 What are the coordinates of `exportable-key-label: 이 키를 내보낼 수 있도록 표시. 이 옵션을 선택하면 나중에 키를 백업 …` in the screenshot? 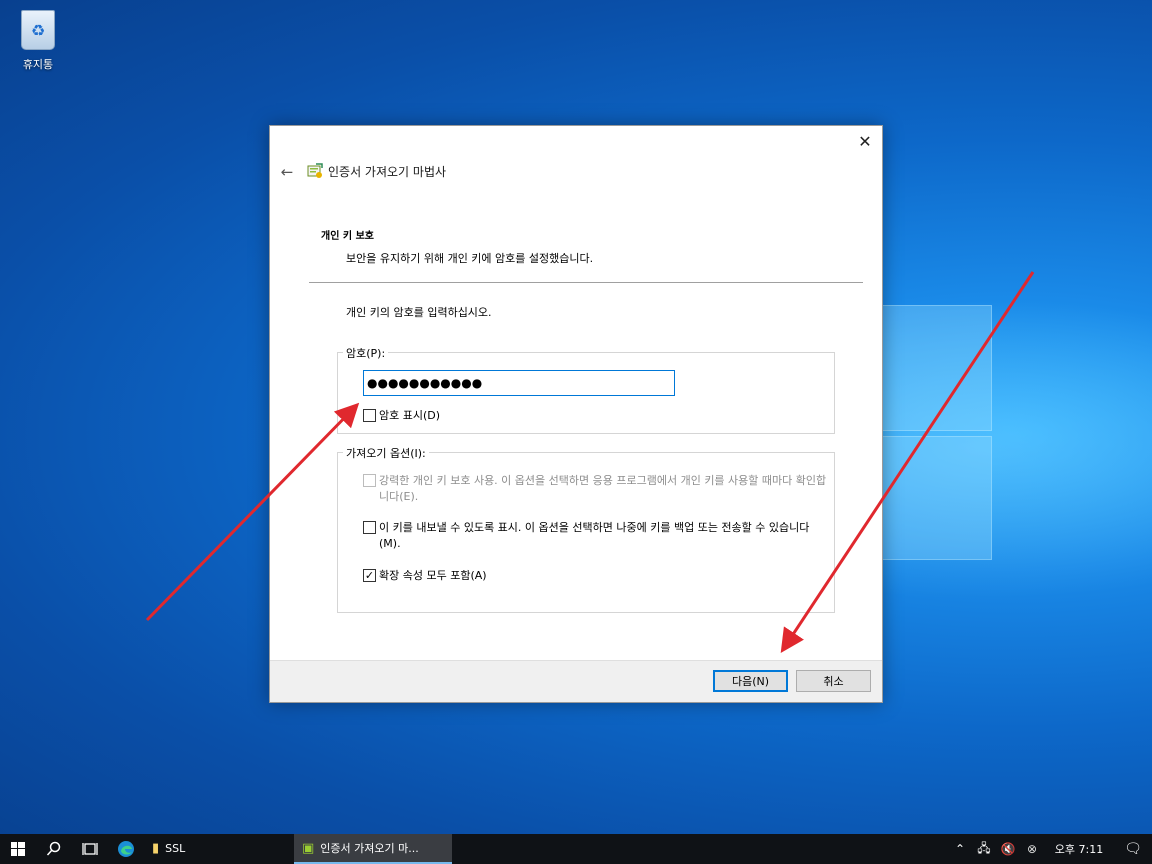 It's located at (594, 535).